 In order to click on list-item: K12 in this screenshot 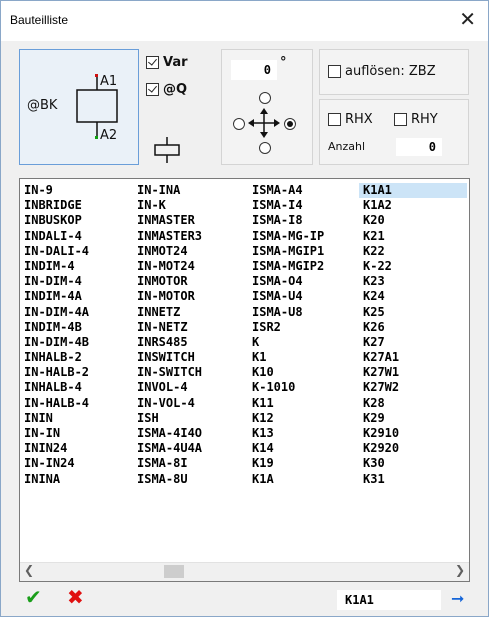, I will do `click(302, 418)`.